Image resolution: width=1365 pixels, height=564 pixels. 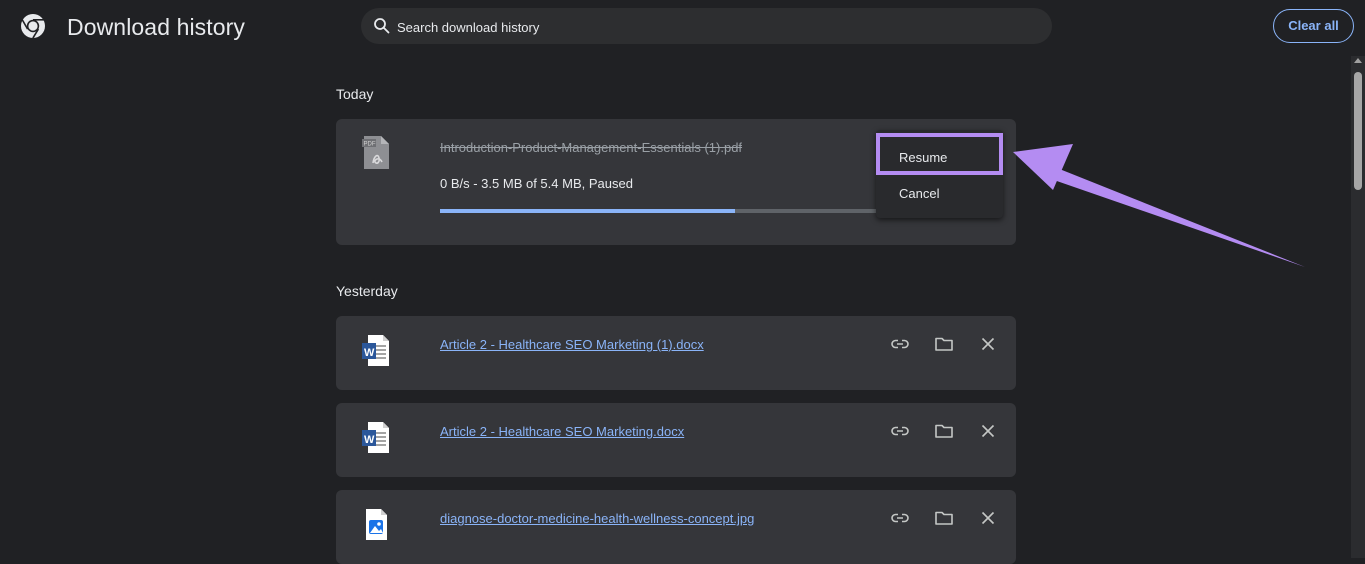 I want to click on search-icon, so click(x=382, y=26).